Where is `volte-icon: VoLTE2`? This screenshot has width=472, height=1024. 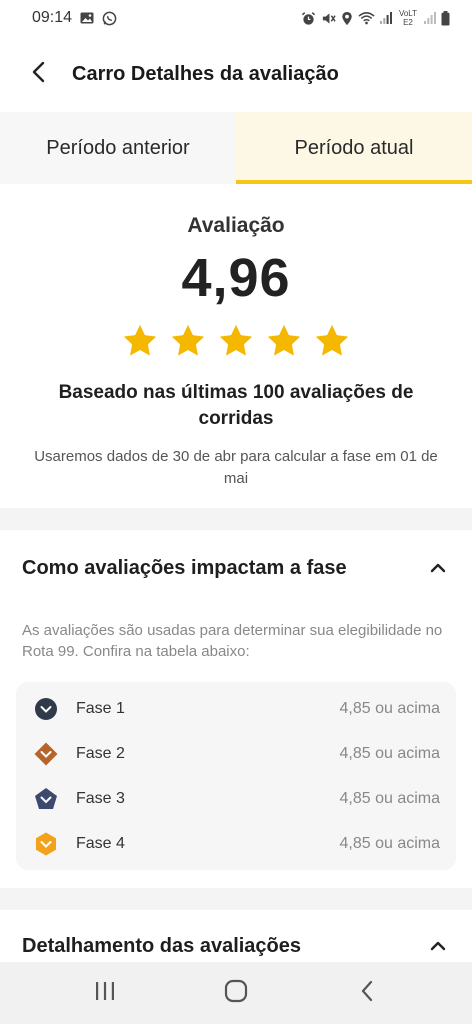
volte-icon: VoLTE2 is located at coordinates (408, 18).